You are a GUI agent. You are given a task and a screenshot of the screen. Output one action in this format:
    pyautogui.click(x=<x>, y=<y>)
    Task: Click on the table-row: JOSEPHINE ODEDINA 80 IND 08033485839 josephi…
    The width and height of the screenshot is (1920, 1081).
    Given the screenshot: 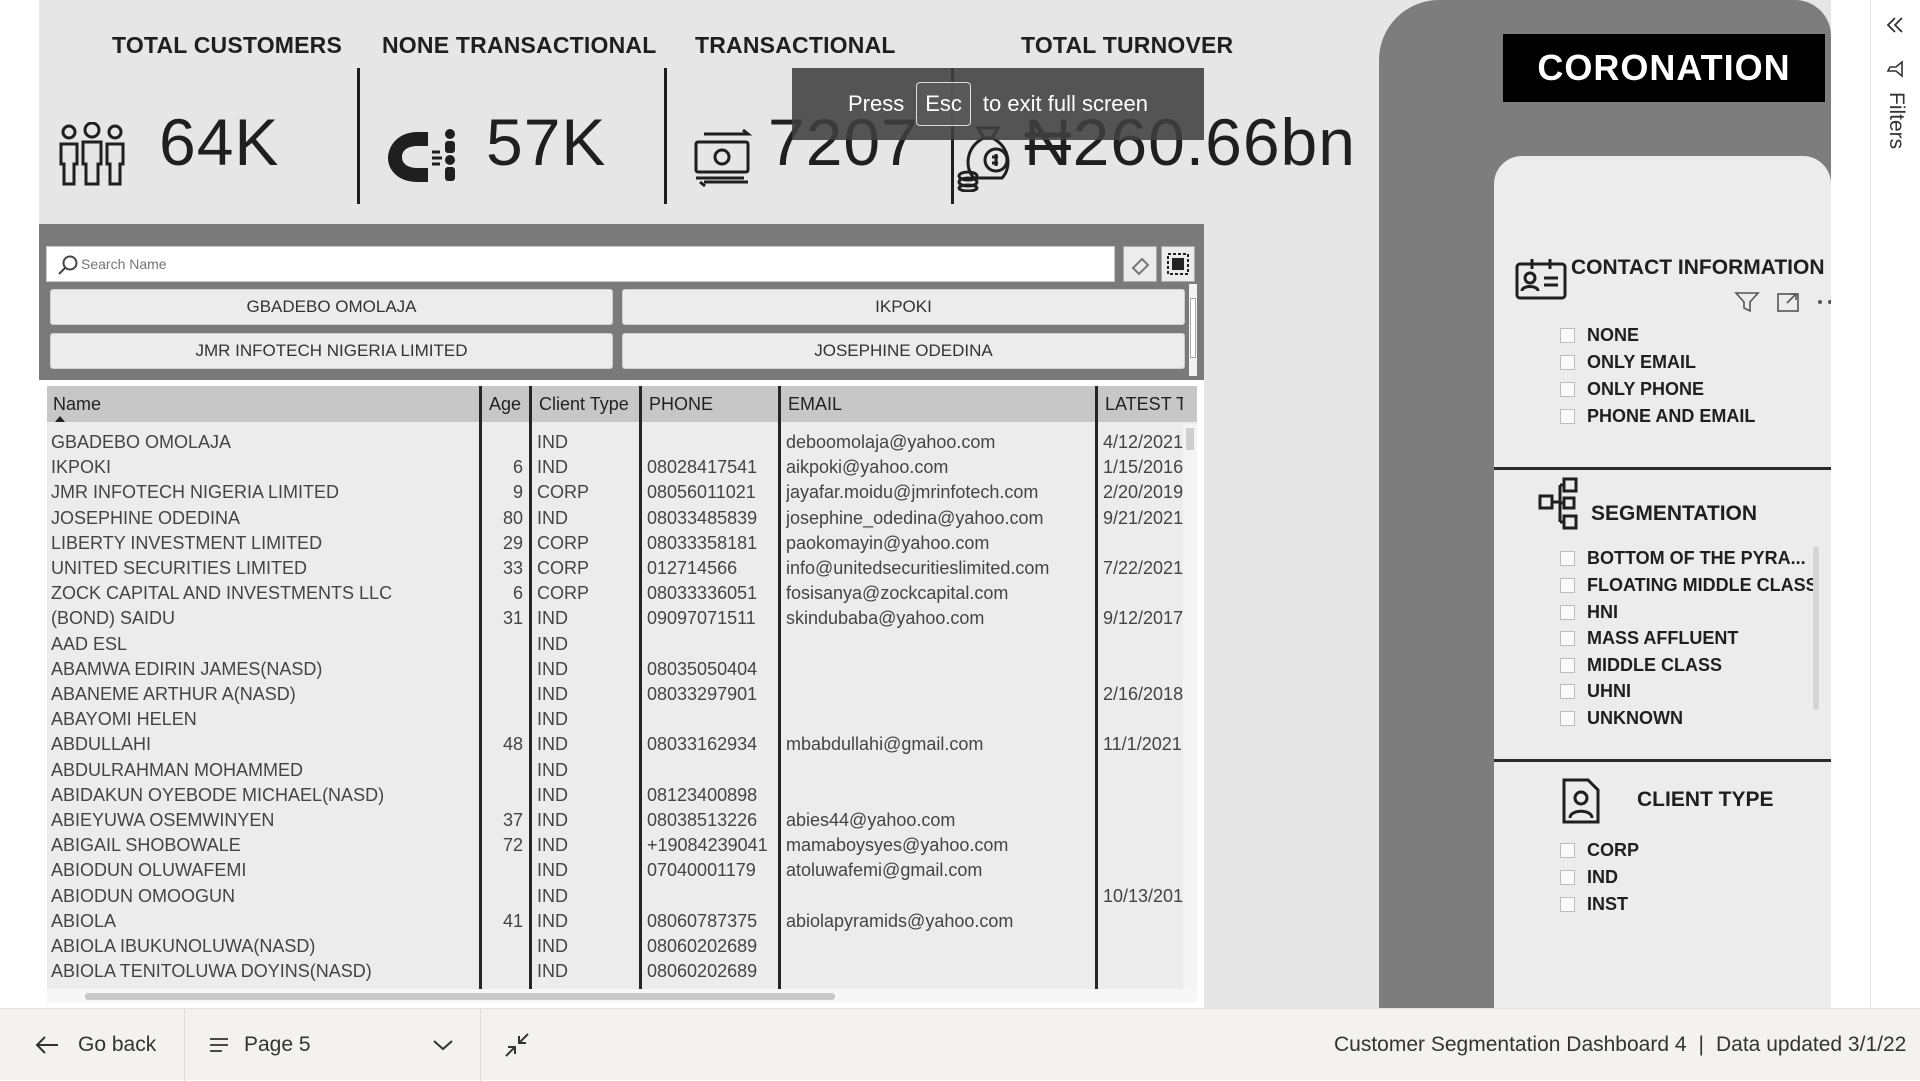 What is the action you would take?
    pyautogui.click(x=622, y=518)
    